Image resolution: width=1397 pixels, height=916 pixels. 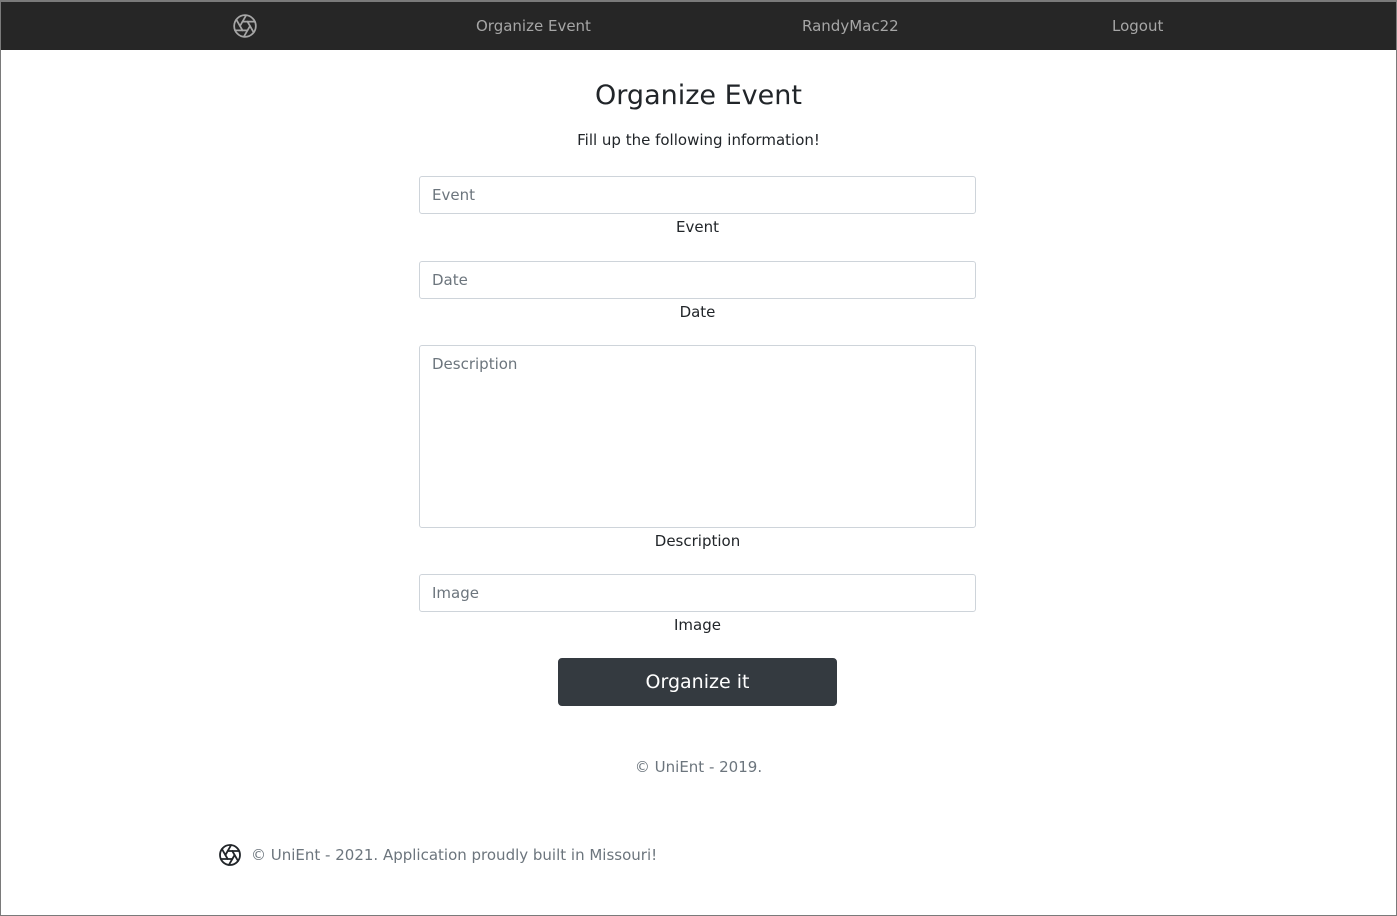 What do you see at coordinates (697, 625) in the screenshot?
I see `image-label: Image` at bounding box center [697, 625].